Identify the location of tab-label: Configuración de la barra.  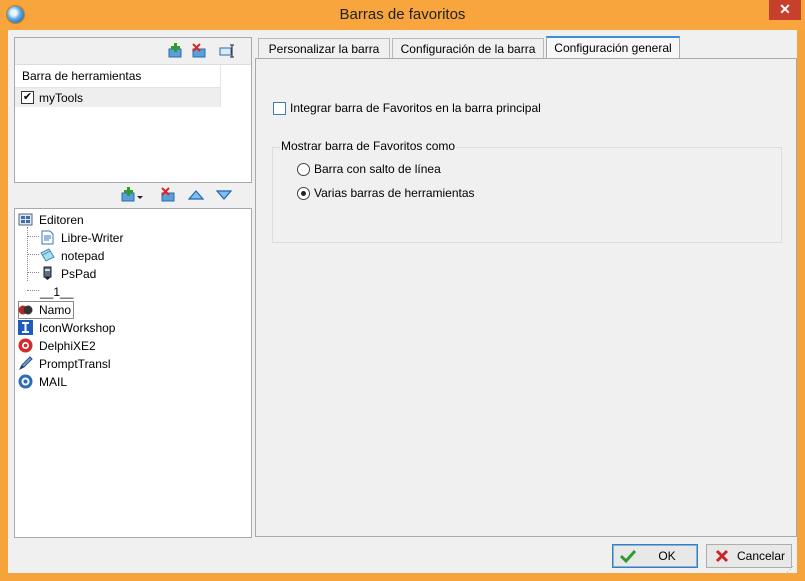
(468, 49).